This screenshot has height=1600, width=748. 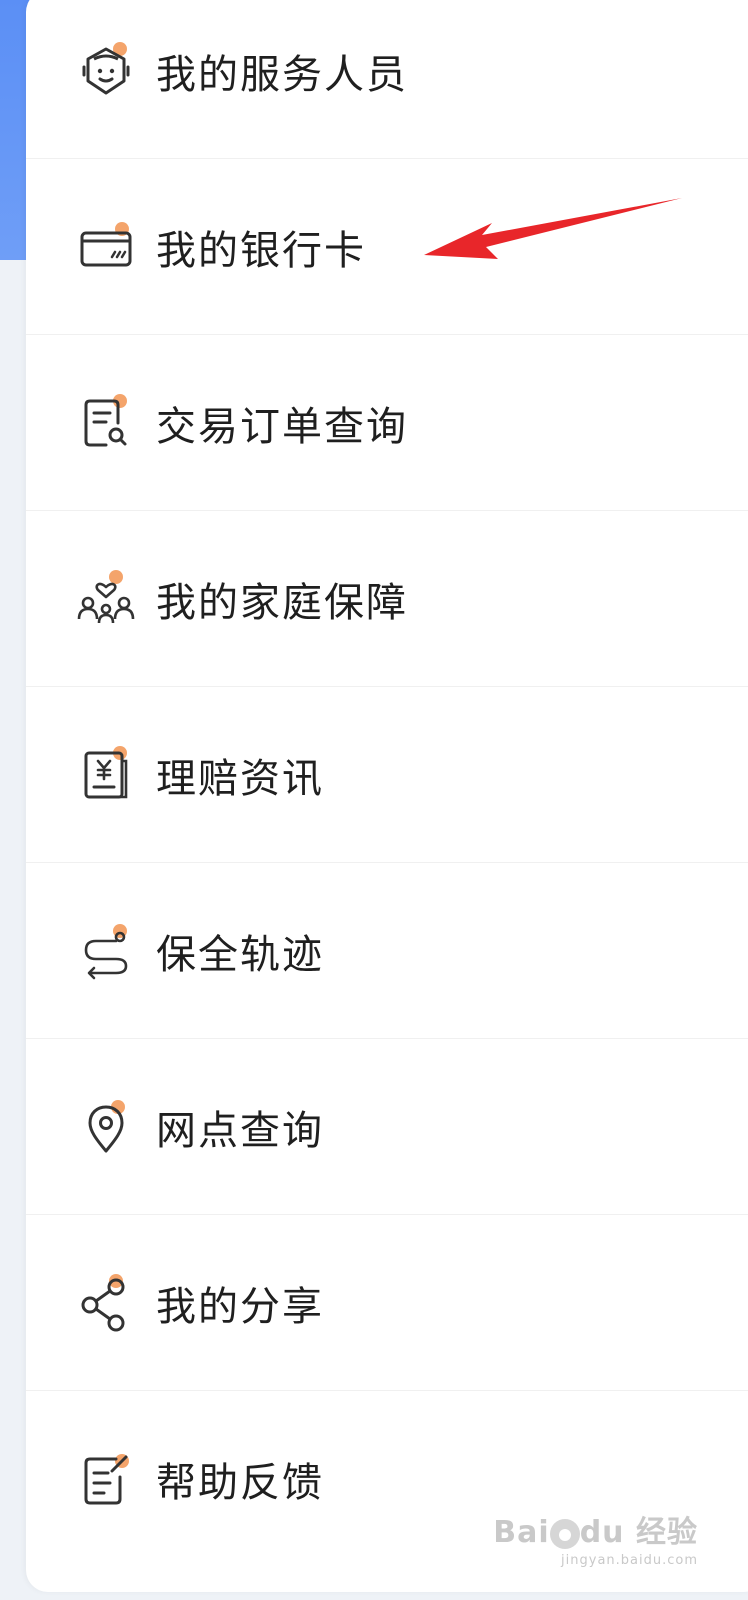 I want to click on menu-item-family-protection: 我的家庭保障, so click(x=387, y=599).